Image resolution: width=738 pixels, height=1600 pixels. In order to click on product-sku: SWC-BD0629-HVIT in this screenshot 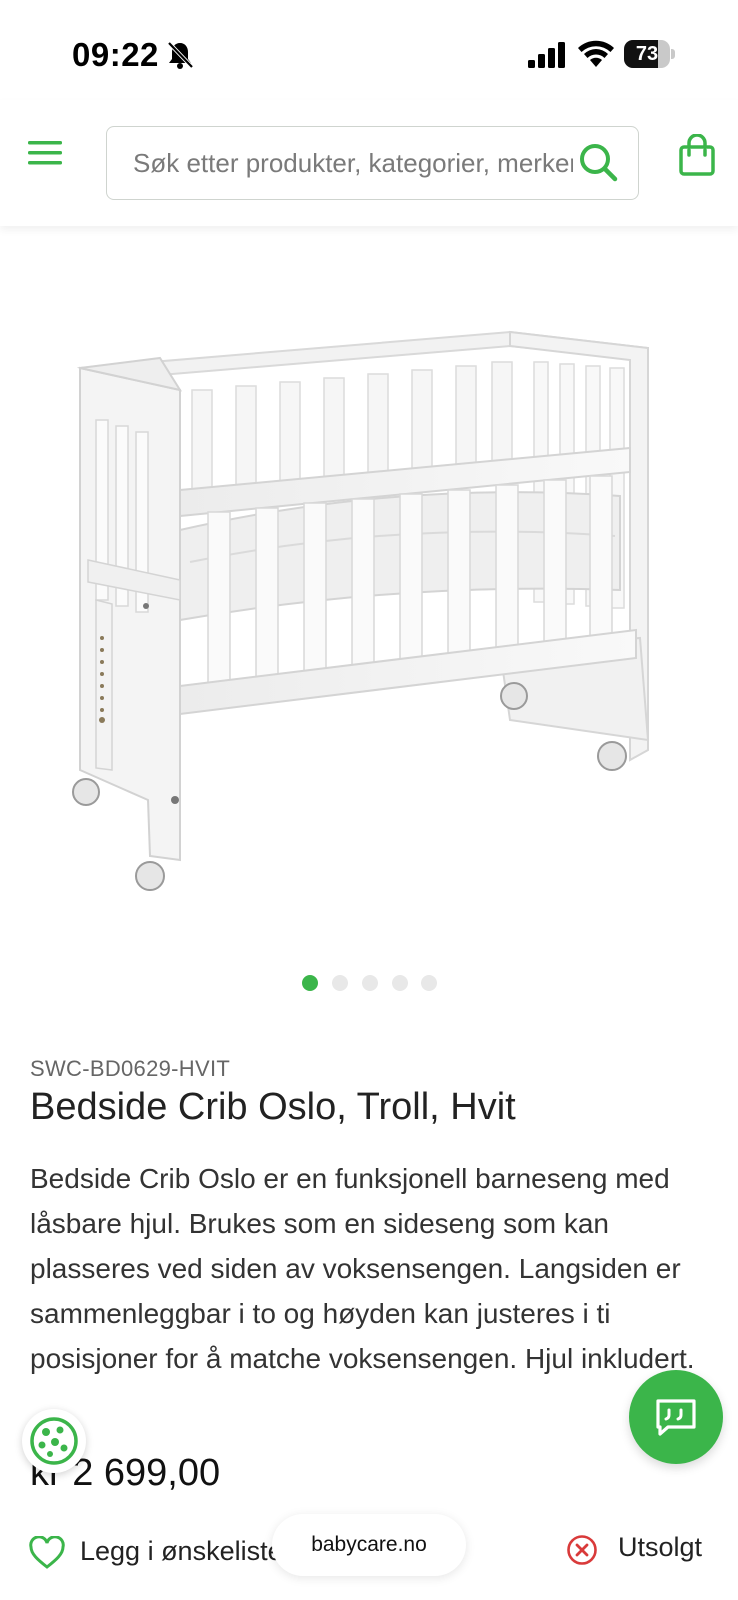, I will do `click(130, 1068)`.